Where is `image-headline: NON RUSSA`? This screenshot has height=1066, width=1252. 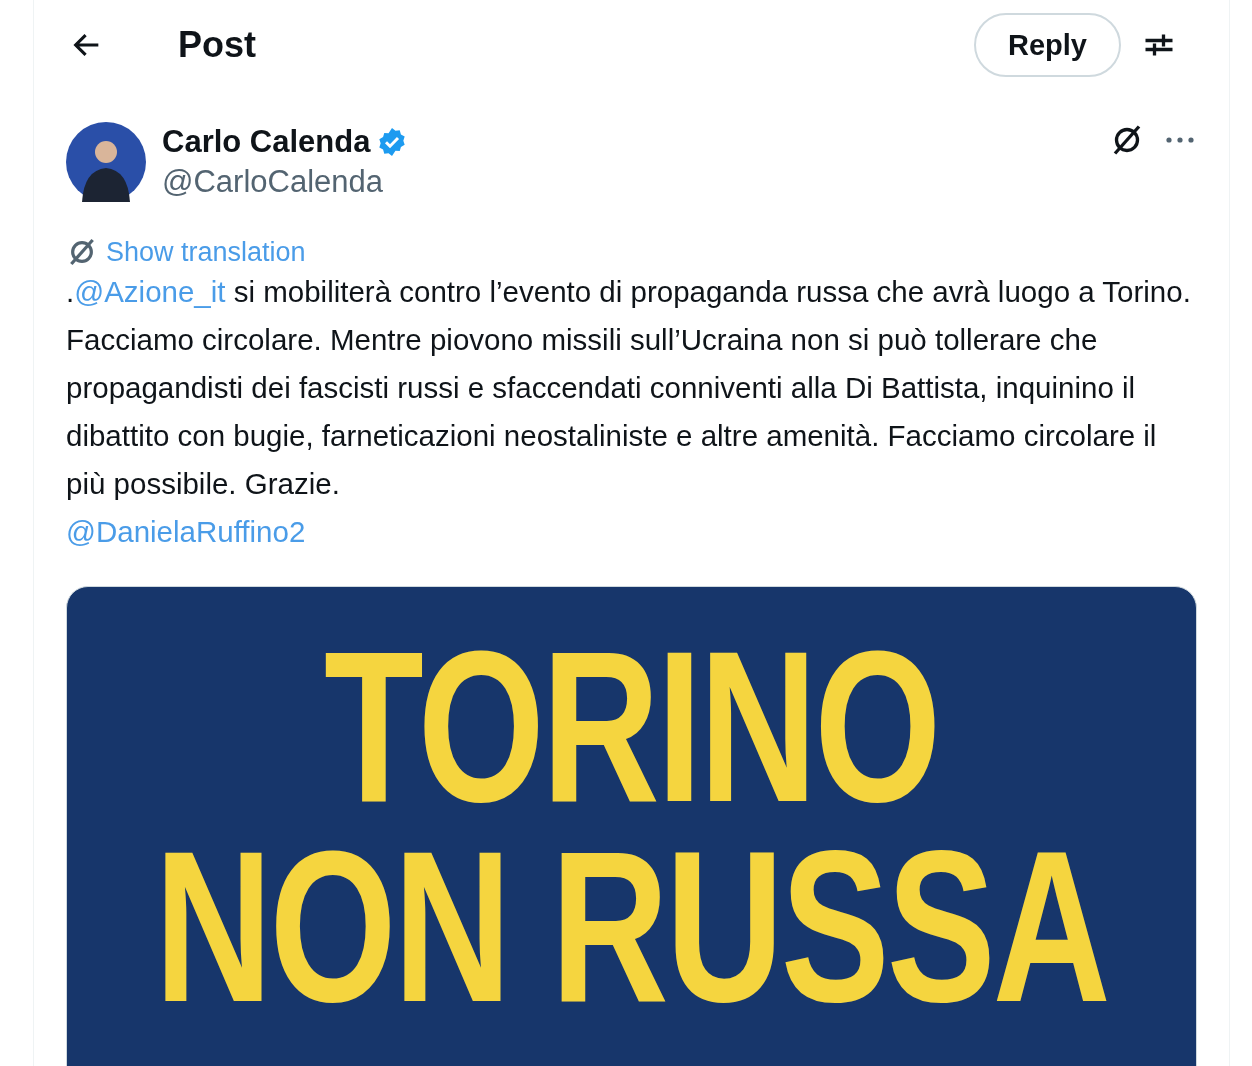
image-headline: NON RUSSA is located at coordinates (631, 927).